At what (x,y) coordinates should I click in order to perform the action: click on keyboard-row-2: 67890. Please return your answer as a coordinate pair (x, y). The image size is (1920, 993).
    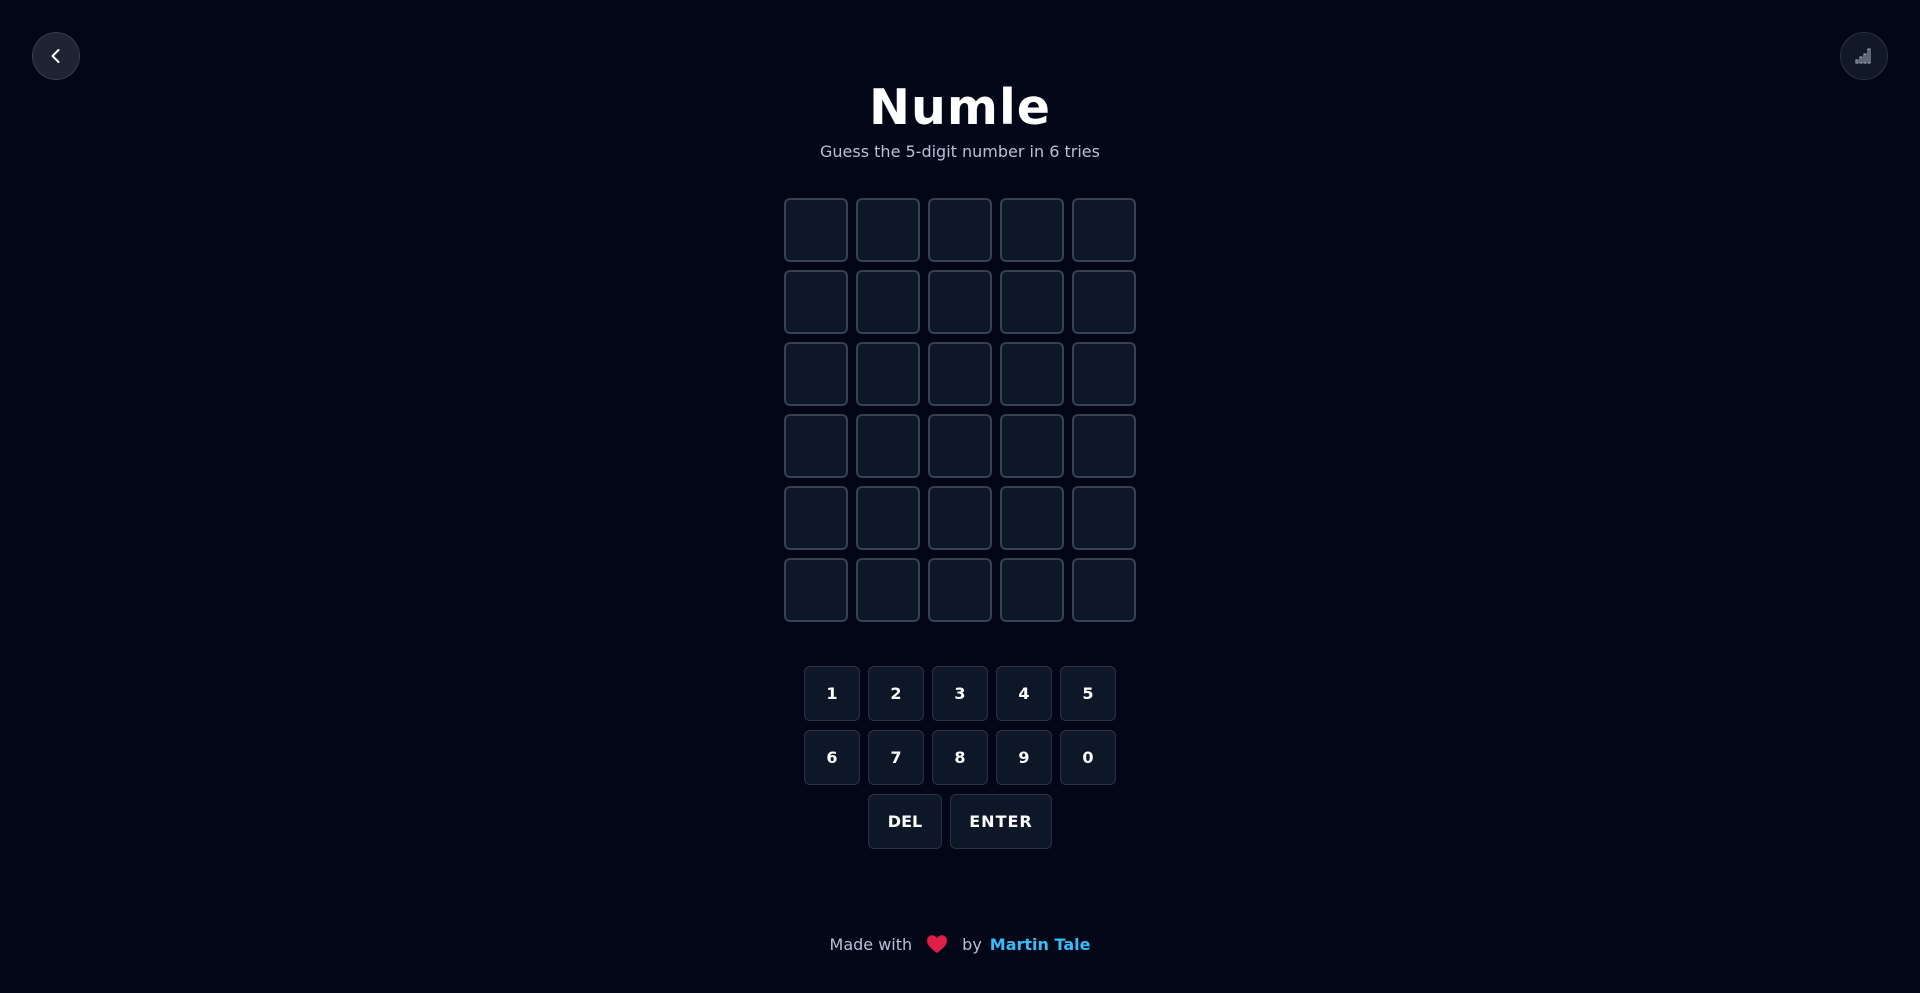
    Looking at the image, I should click on (960, 757).